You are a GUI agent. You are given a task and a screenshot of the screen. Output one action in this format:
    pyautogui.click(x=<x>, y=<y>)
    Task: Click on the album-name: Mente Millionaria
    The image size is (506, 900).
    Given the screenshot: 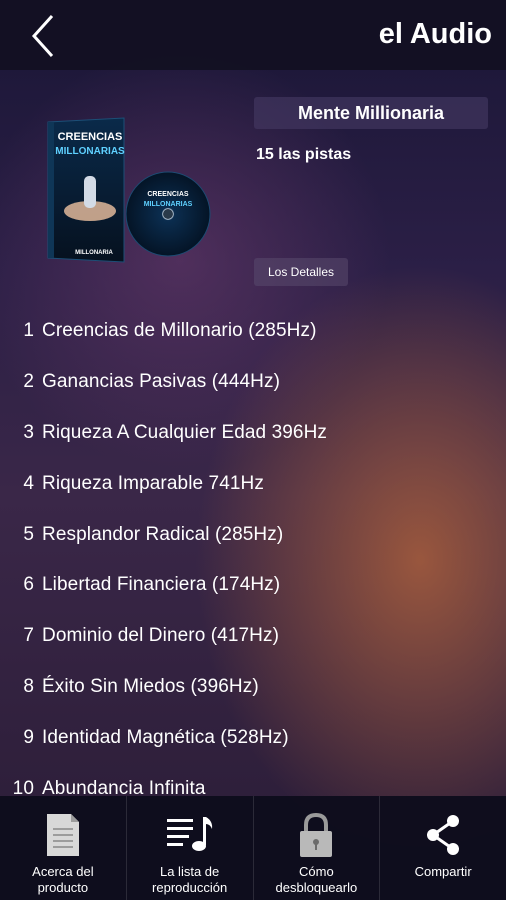 What is the action you would take?
    pyautogui.click(x=371, y=113)
    